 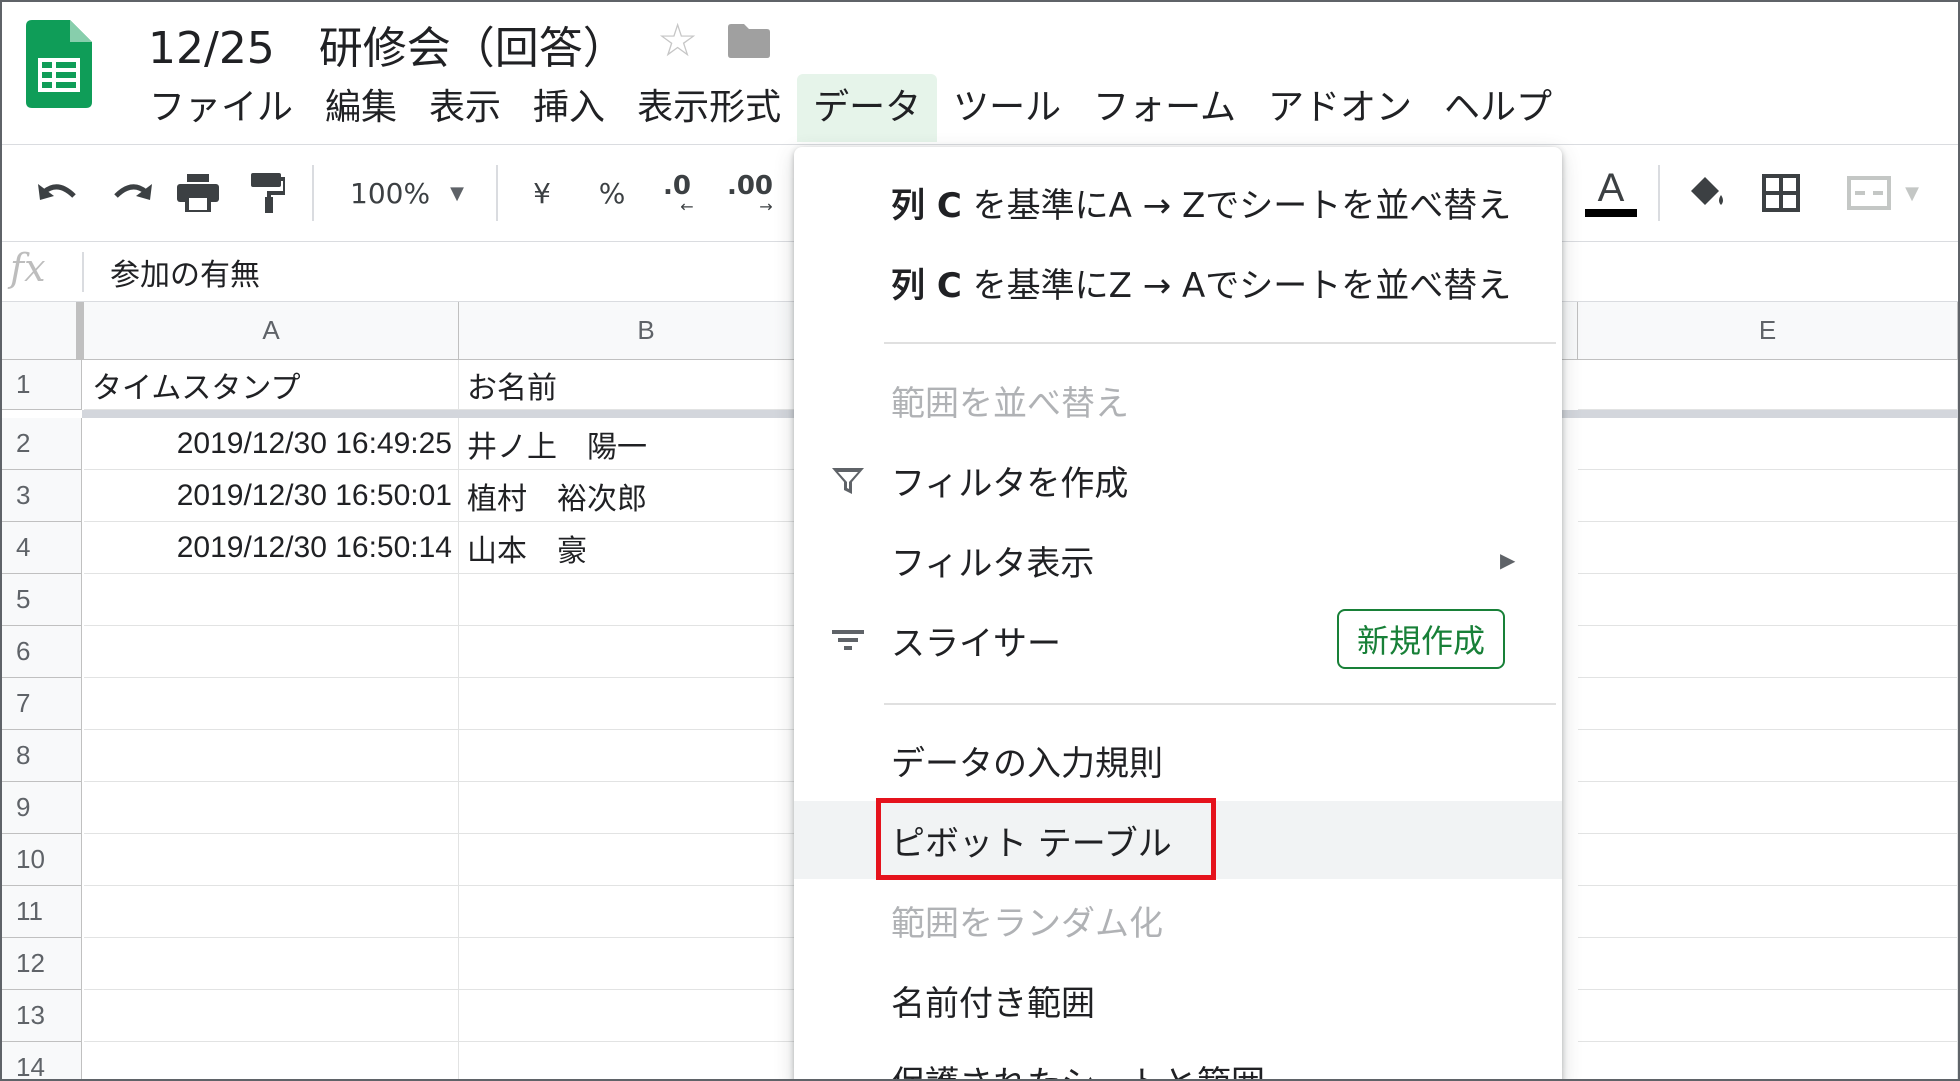 I want to click on cell-e7, so click(x=1768, y=704).